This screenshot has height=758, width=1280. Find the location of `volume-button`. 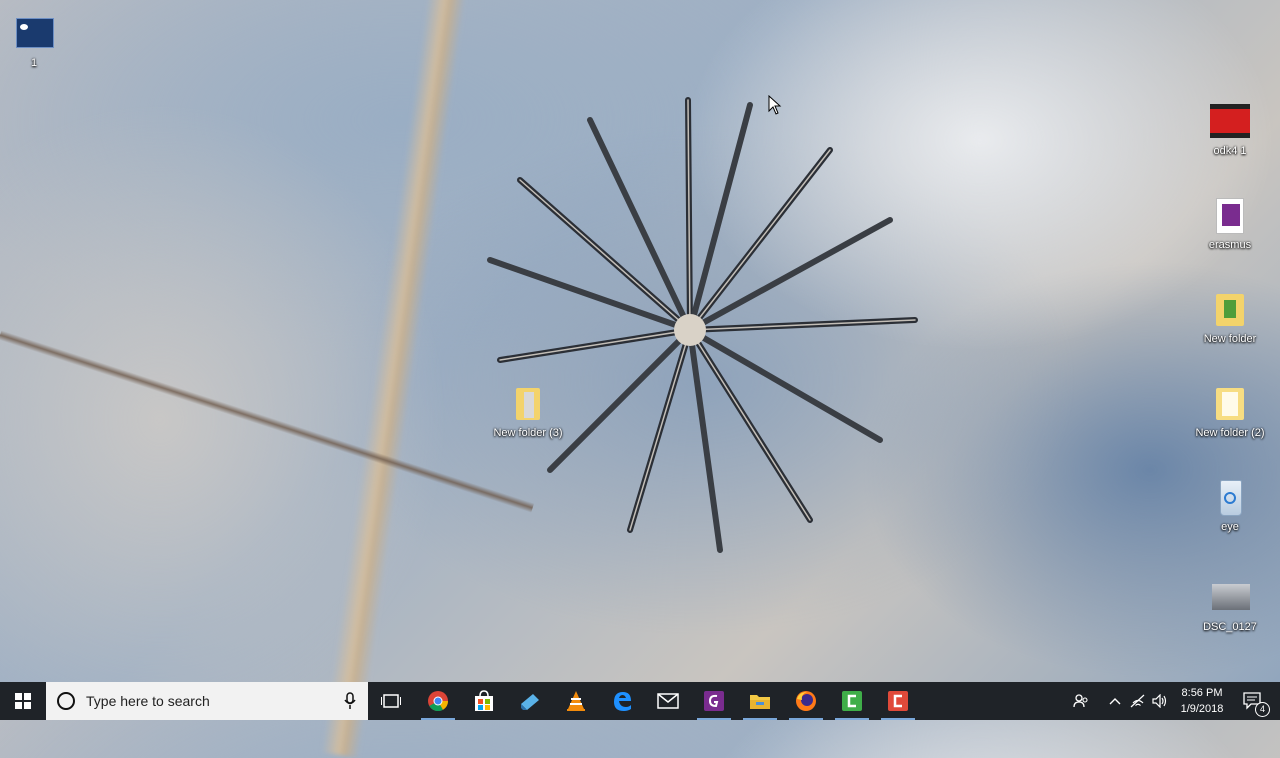

volume-button is located at coordinates (1160, 701).